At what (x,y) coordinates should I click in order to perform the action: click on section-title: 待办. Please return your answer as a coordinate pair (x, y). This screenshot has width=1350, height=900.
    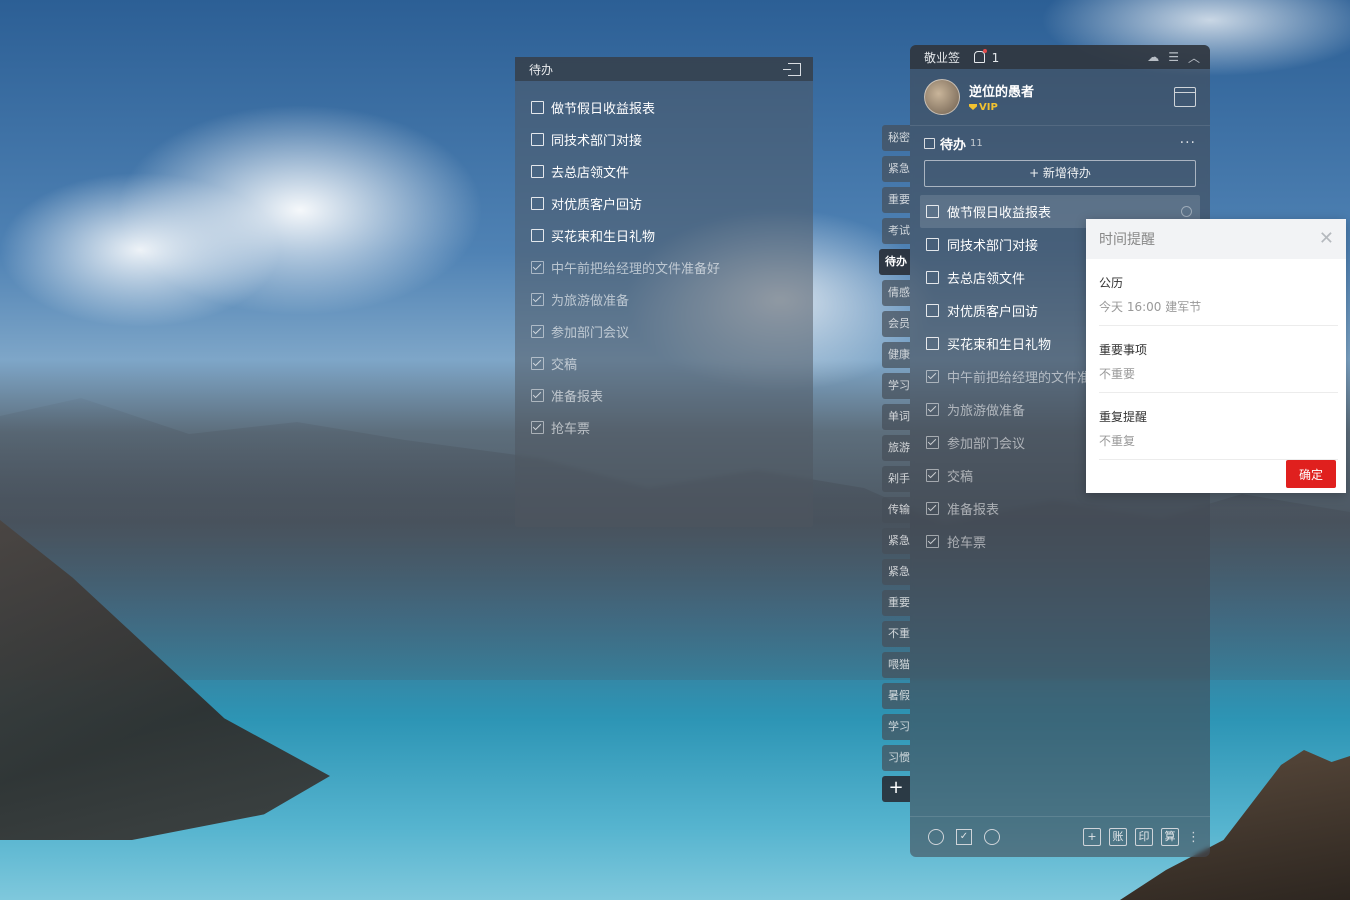
    Looking at the image, I should click on (953, 145).